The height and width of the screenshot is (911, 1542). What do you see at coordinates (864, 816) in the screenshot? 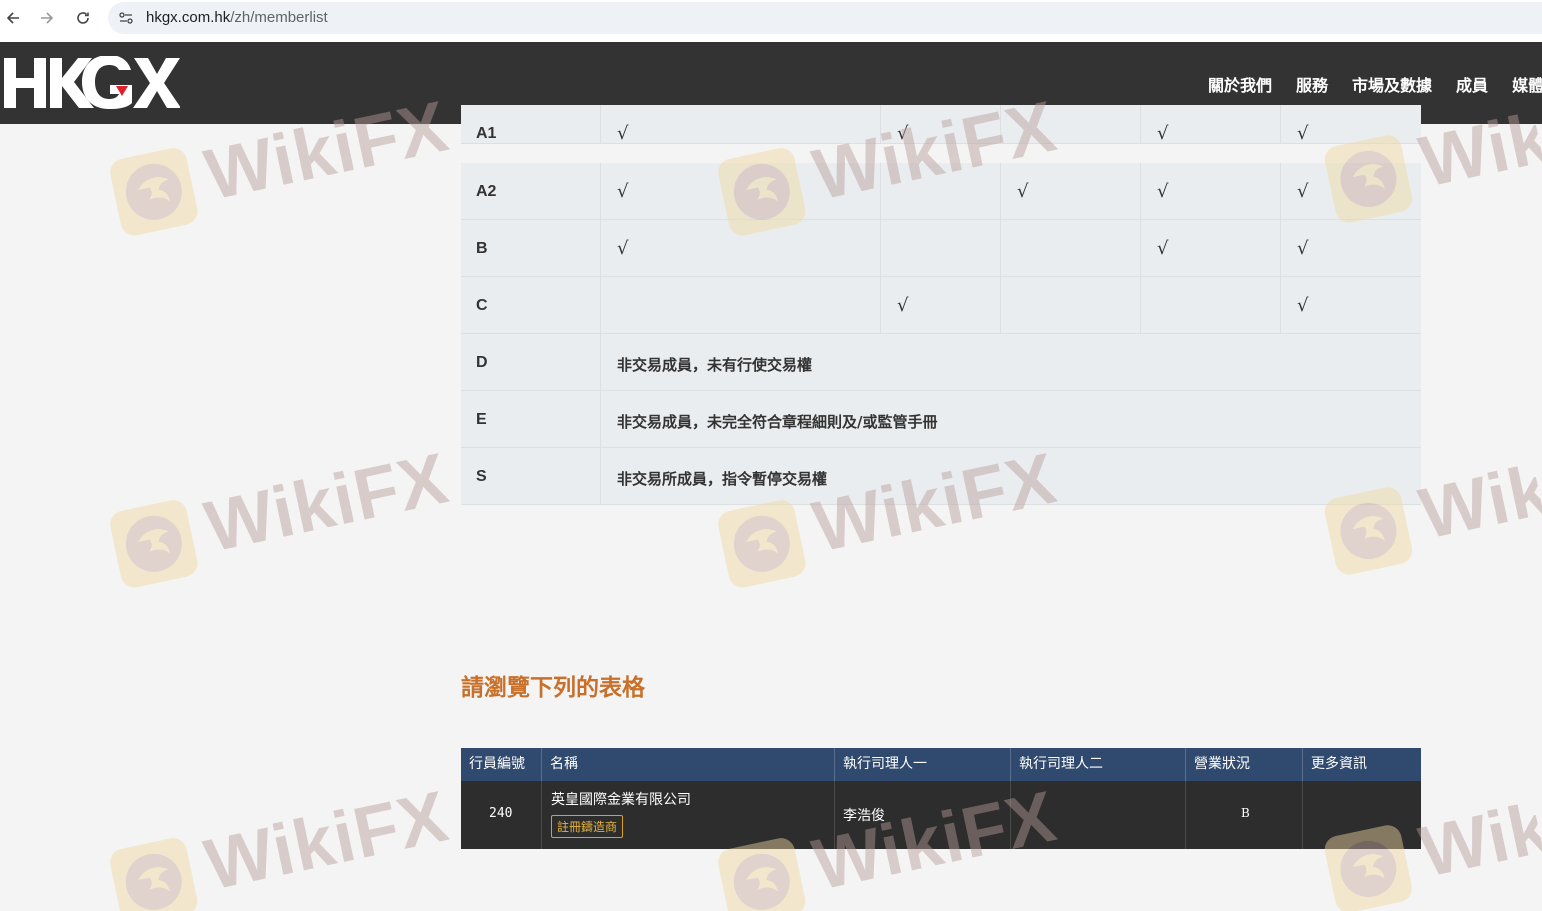
I see `manager1-name: 李浩俊` at bounding box center [864, 816].